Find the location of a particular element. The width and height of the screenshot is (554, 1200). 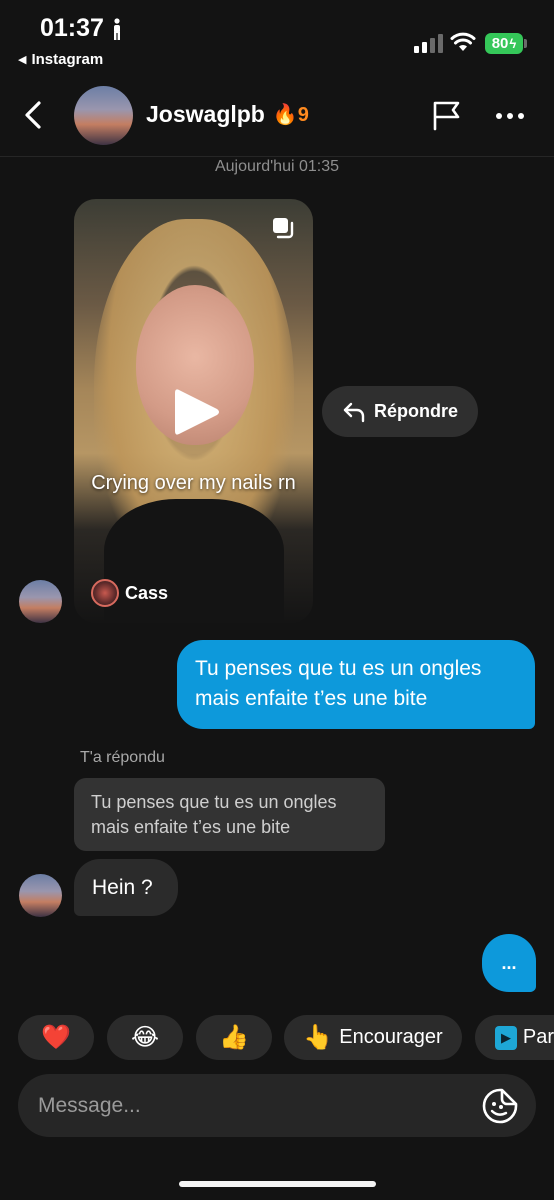

reply-arrow-icon is located at coordinates (354, 412).